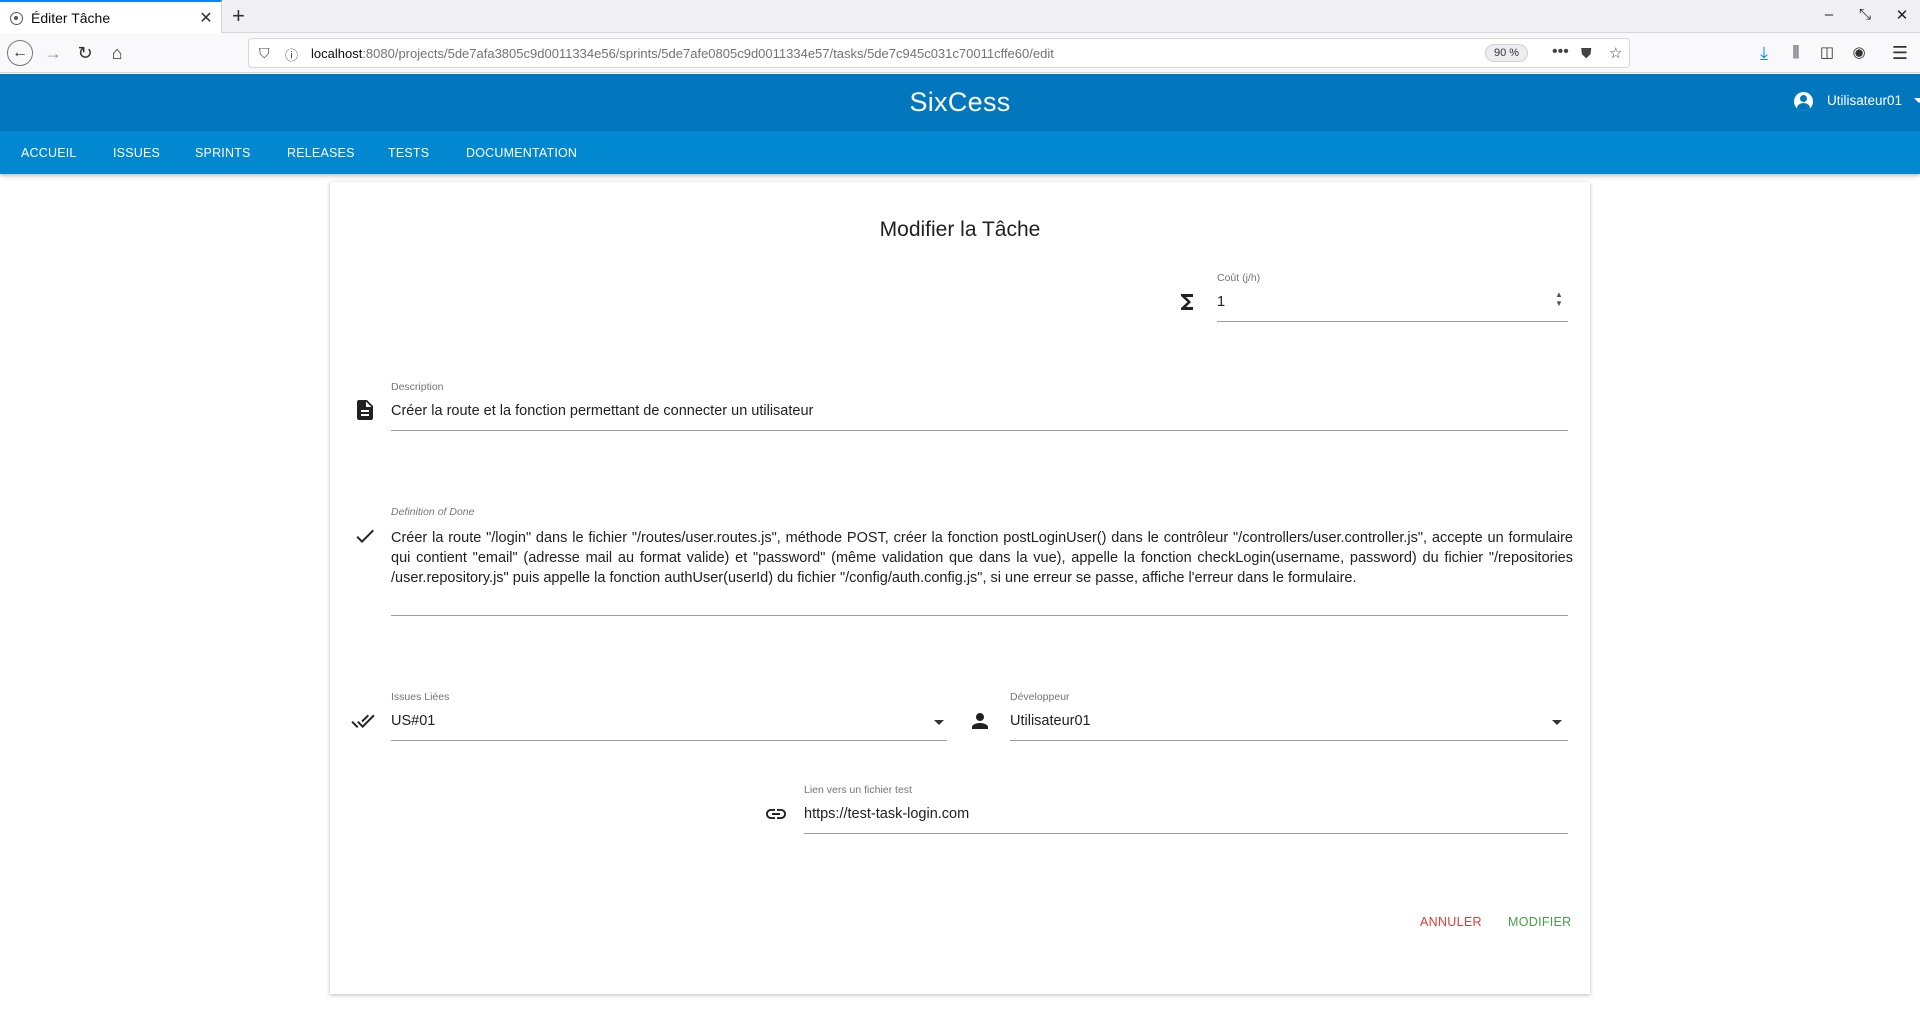 The width and height of the screenshot is (1920, 1030). I want to click on link-icon, so click(776, 814).